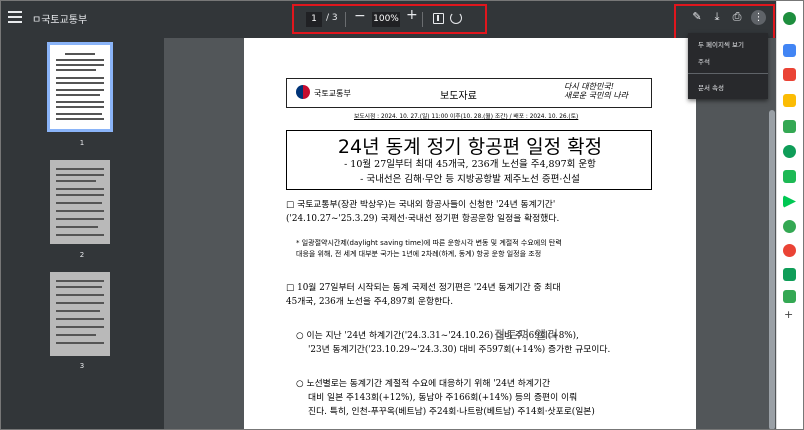 This screenshot has width=804, height=430. Describe the element at coordinates (360, 16) in the screenshot. I see `zoom-out-button: −` at that location.